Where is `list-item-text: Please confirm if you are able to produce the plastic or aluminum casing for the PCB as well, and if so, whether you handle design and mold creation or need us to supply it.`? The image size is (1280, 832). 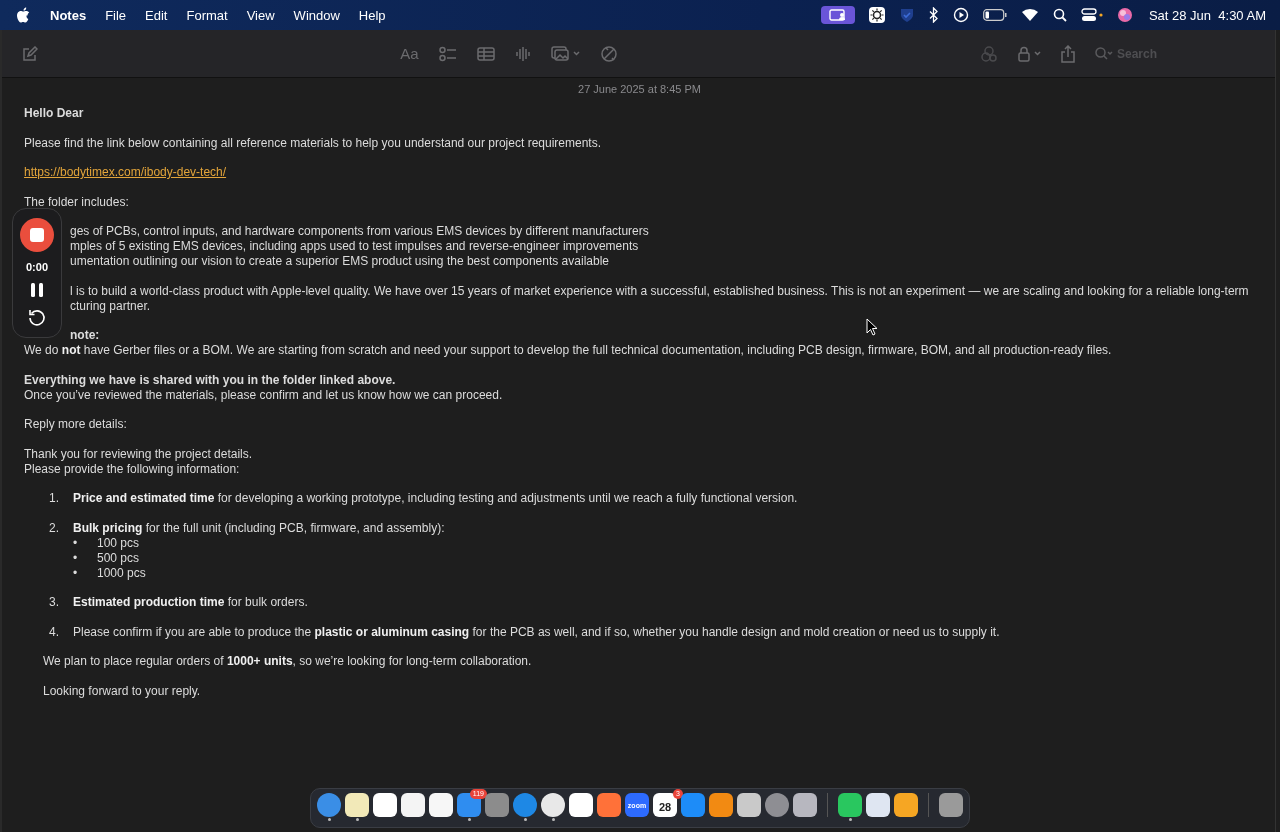 list-item-text: Please confirm if you are able to produce the plastic or aluminum casing for the PCB as well, and if so, whether you handle design and mold creation or need us to supply it. is located at coordinates (536, 632).